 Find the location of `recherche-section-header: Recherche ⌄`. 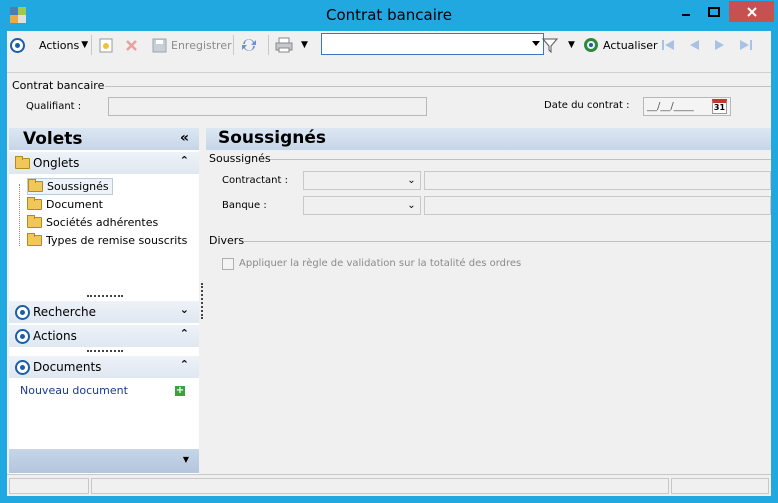

recherche-section-header: Recherche ⌄ is located at coordinates (104, 312).